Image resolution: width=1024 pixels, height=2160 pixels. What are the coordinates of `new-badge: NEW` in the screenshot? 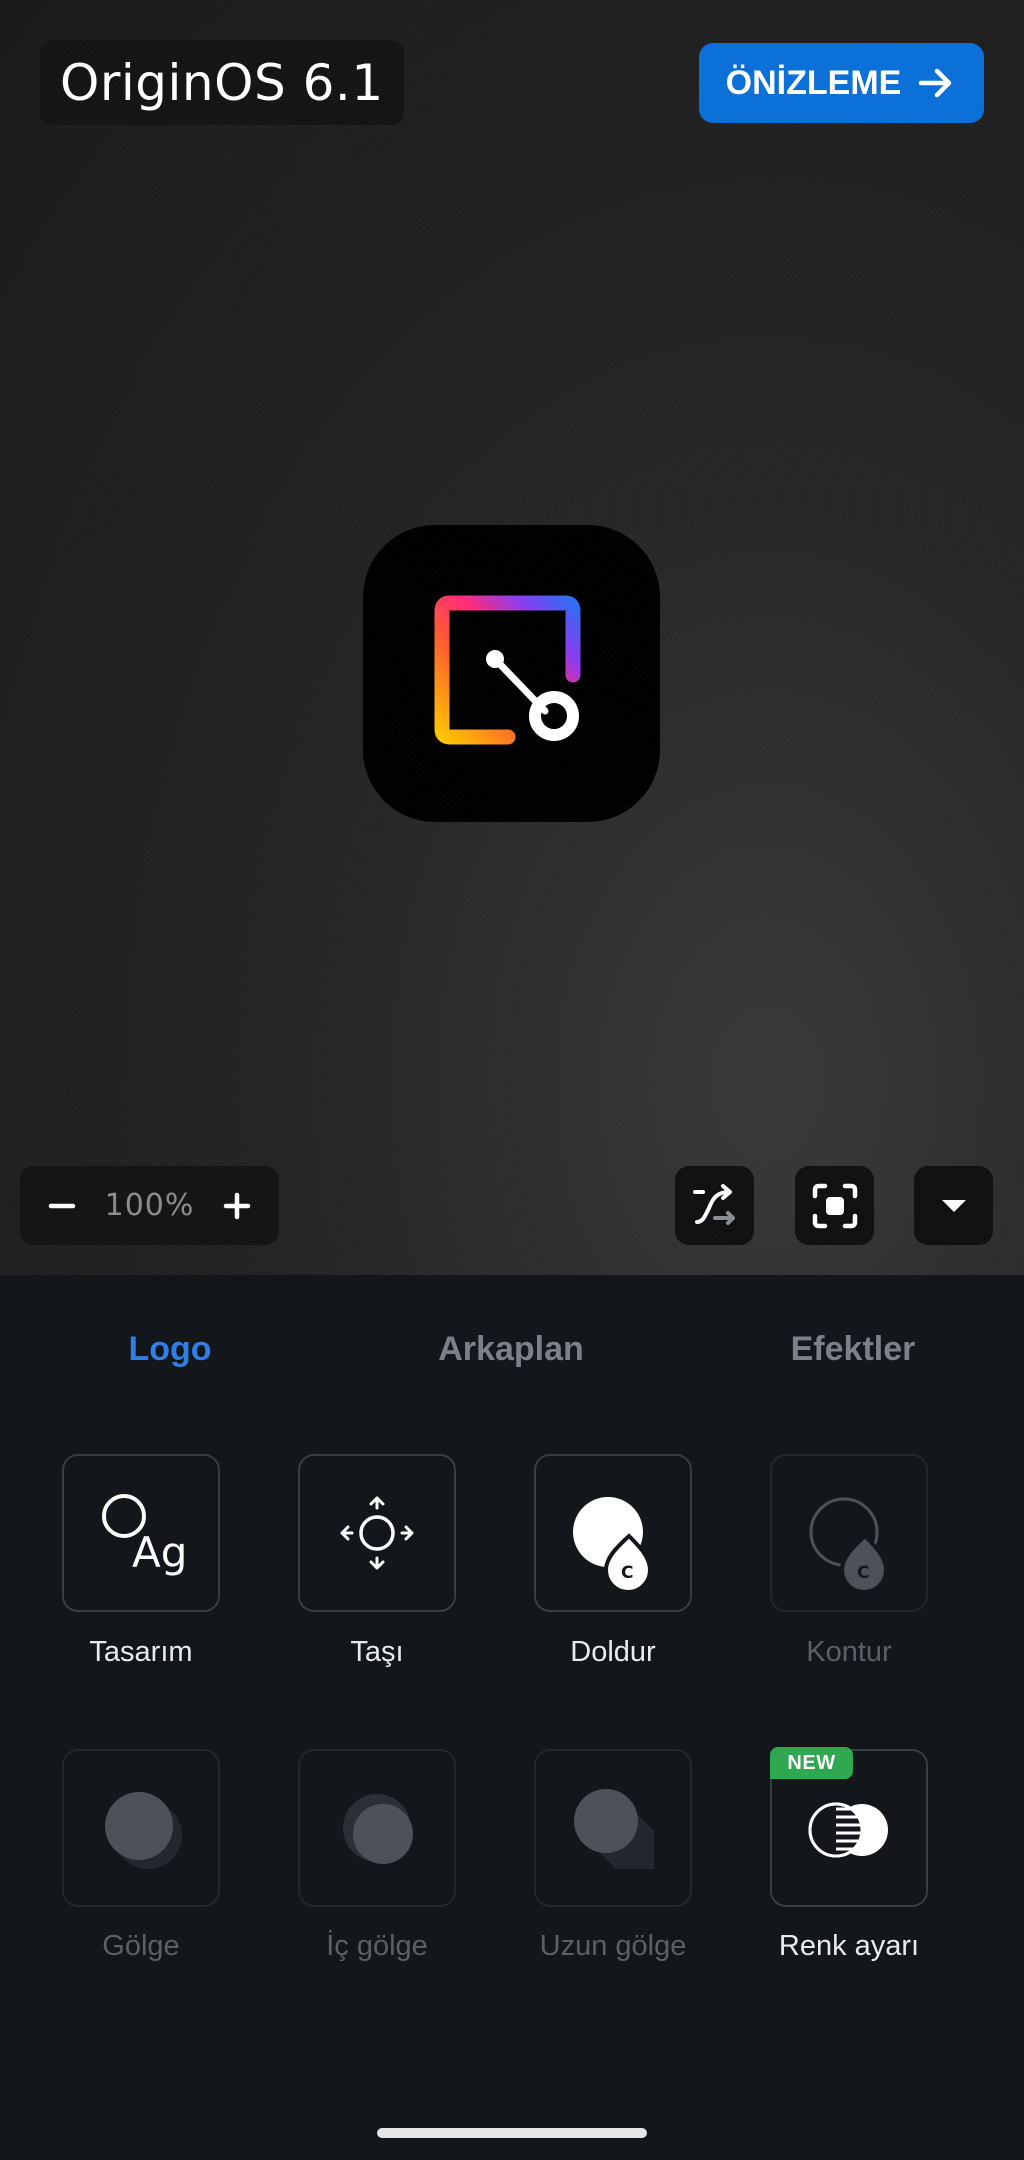 It's located at (811, 1763).